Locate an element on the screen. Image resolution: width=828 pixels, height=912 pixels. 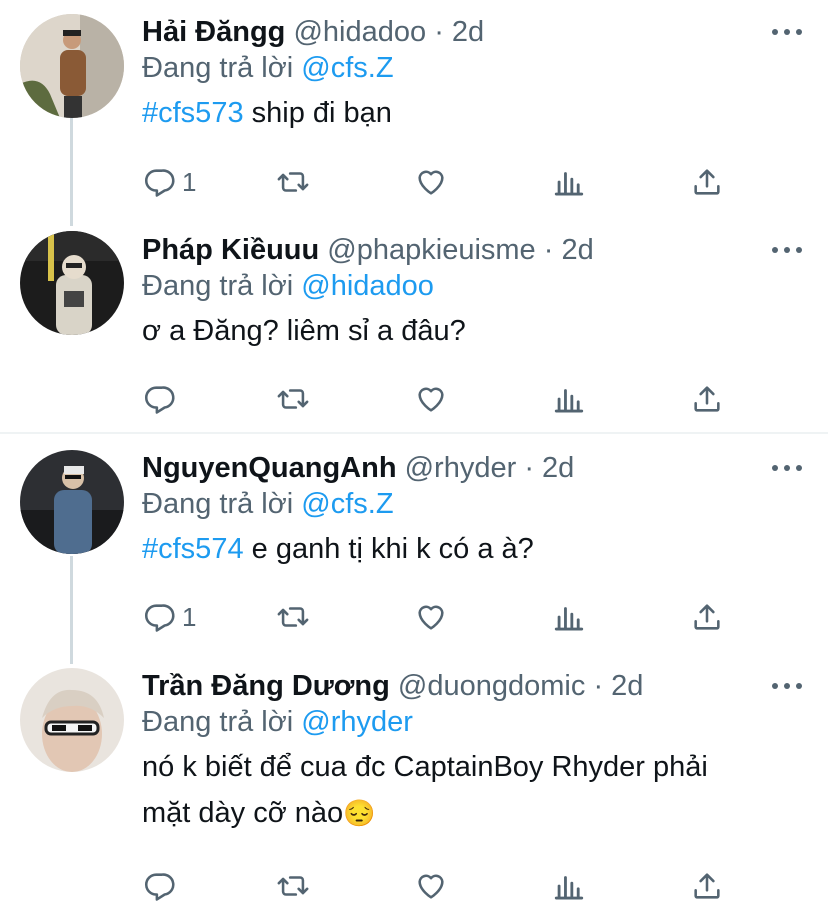
tweet-text: #cfs574 e ganh tị khi k có a à? is located at coordinates (465, 549).